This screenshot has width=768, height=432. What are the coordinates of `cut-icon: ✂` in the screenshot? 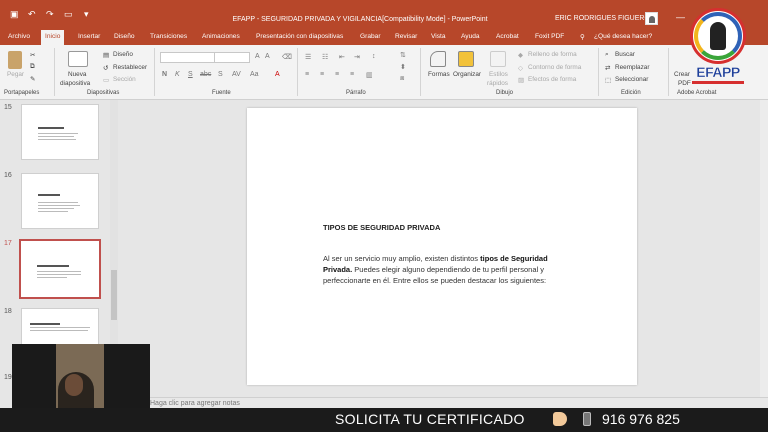 It's located at (32, 55).